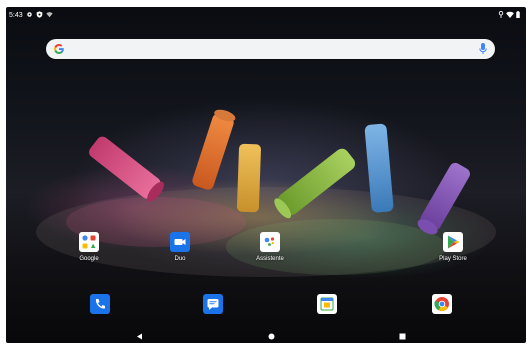 This screenshot has height=347, width=532. What do you see at coordinates (139, 336) in the screenshot?
I see `back-icon` at bounding box center [139, 336].